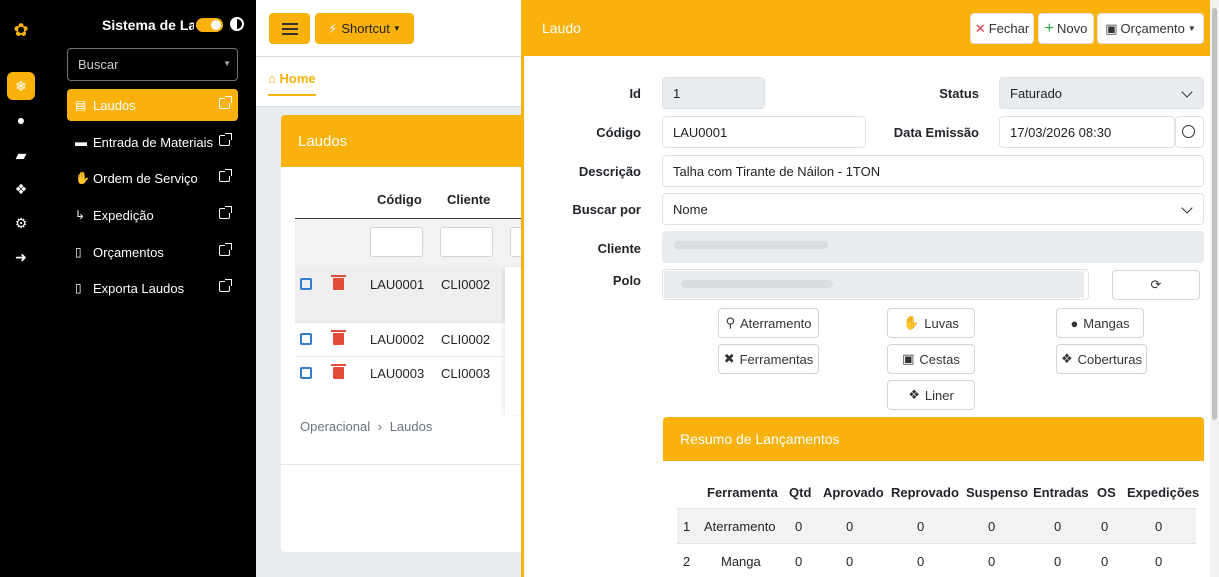 The image size is (1219, 577). I want to click on folder-open-icon: ▰, so click(21, 155).